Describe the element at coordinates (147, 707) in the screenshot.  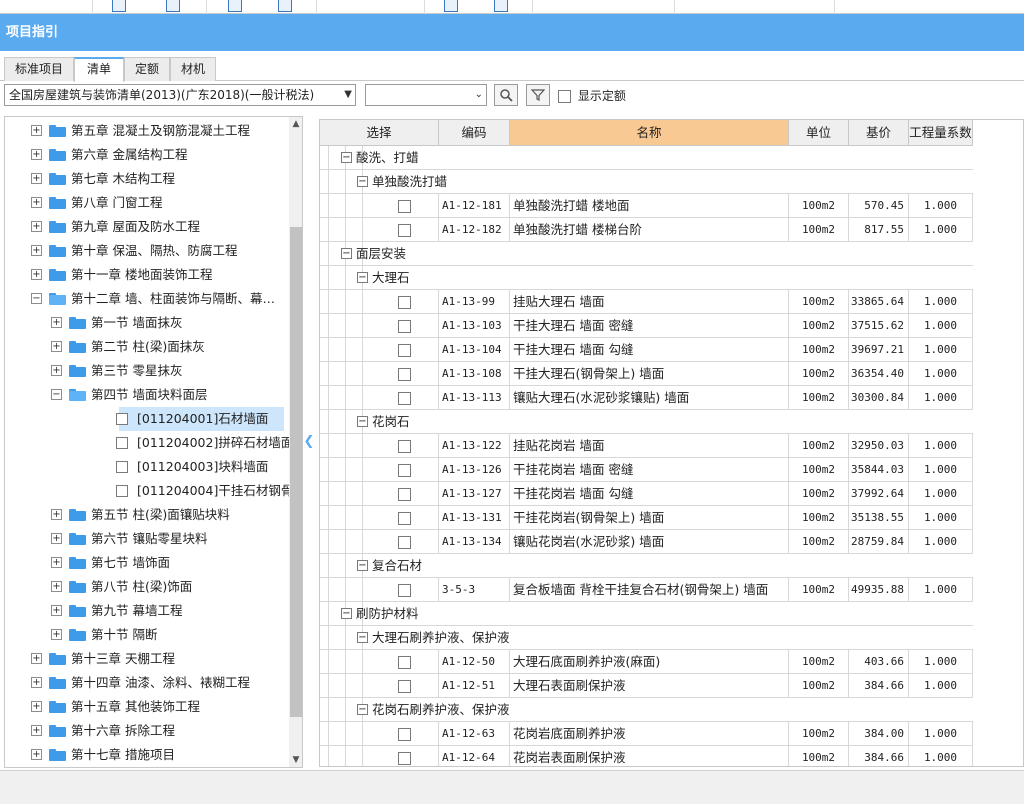
I see `tree-node: + 第十五章 其他装饰工程` at that location.